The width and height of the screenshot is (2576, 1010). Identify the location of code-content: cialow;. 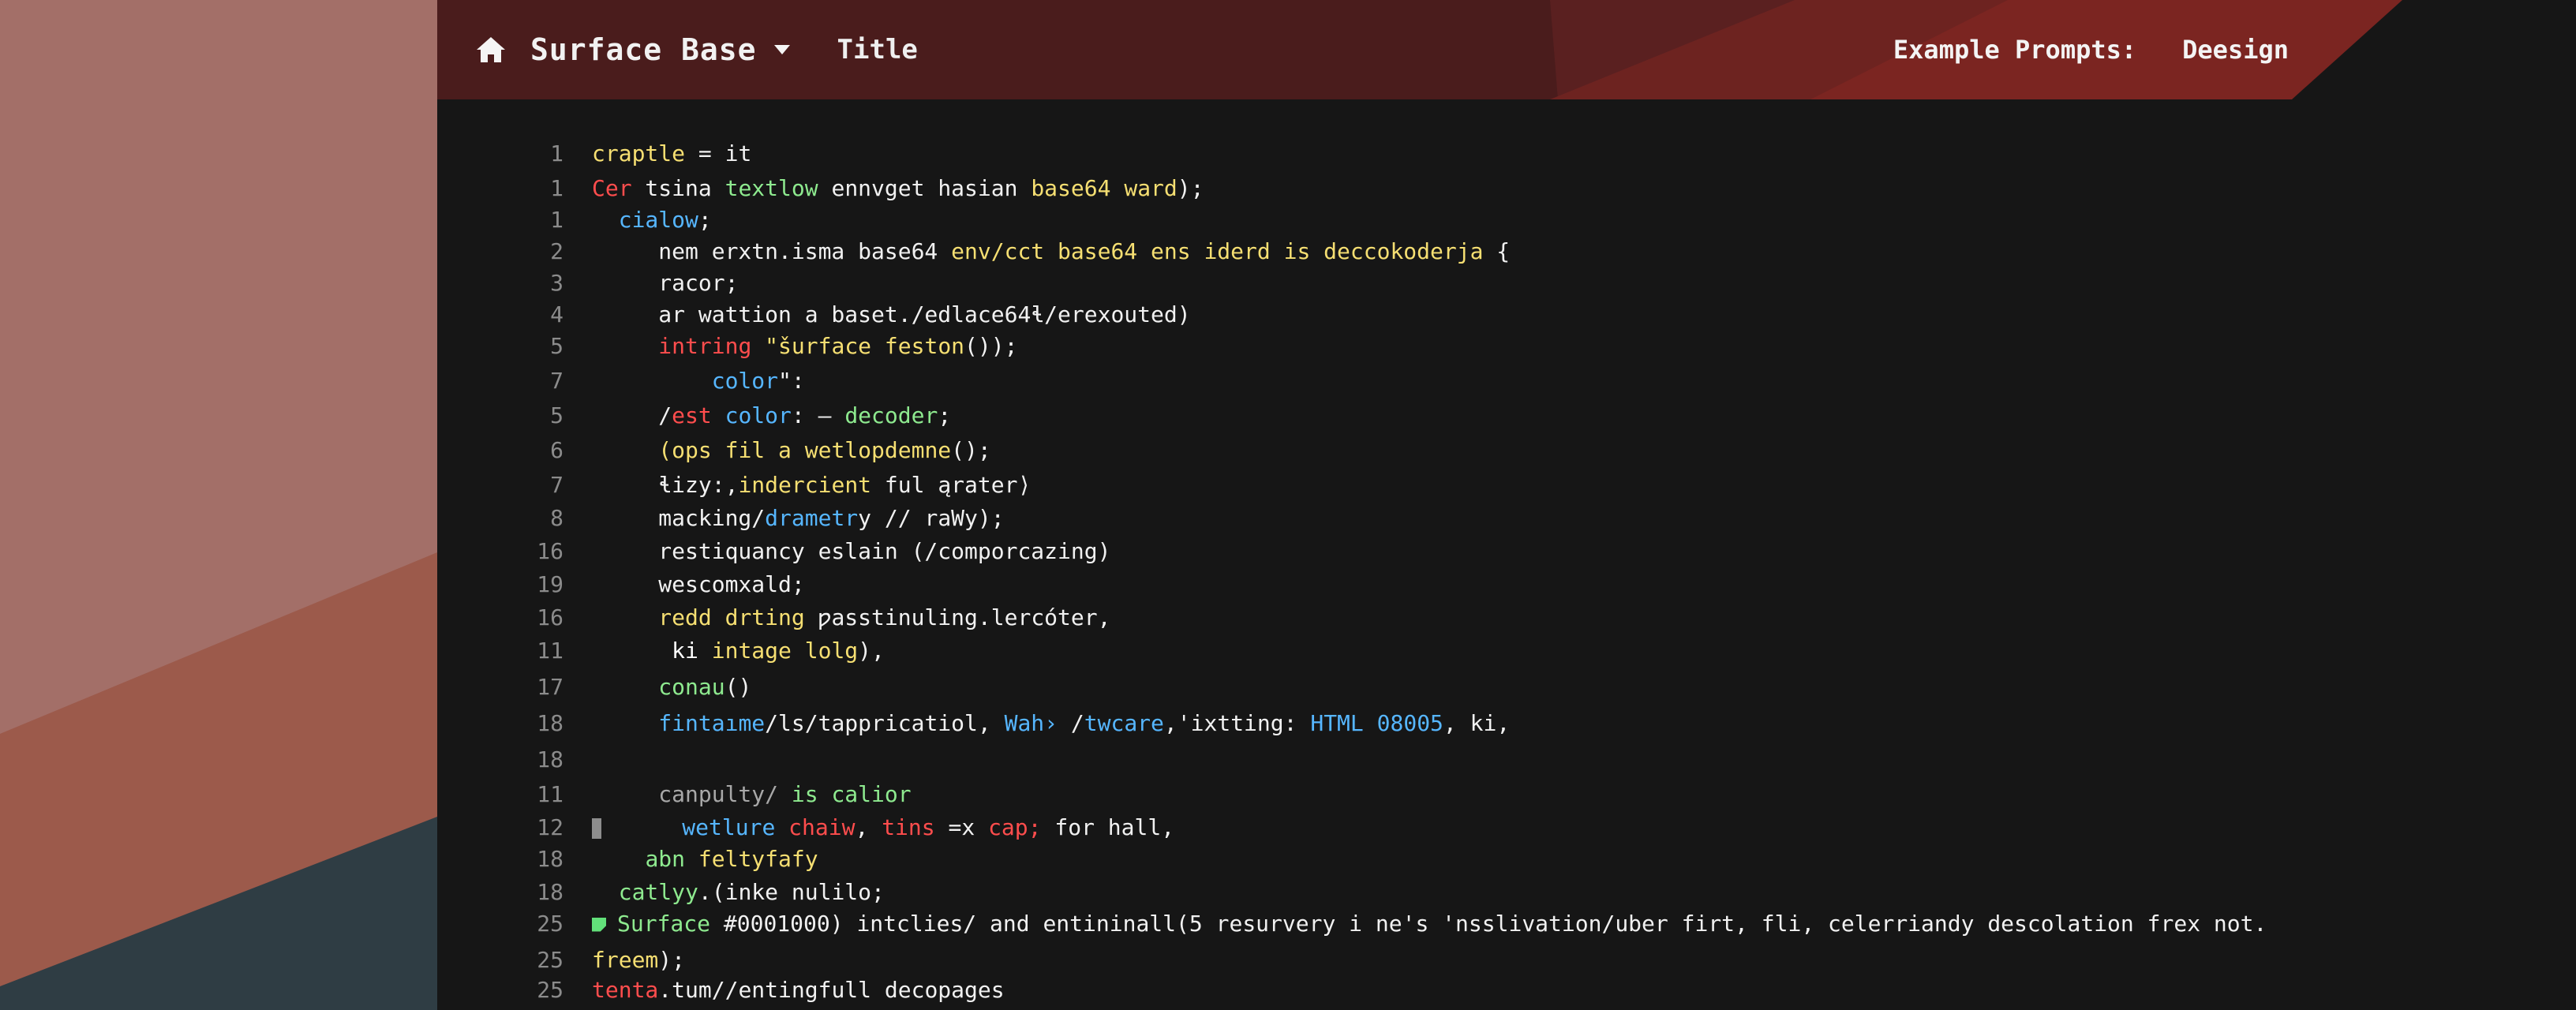
(1584, 220).